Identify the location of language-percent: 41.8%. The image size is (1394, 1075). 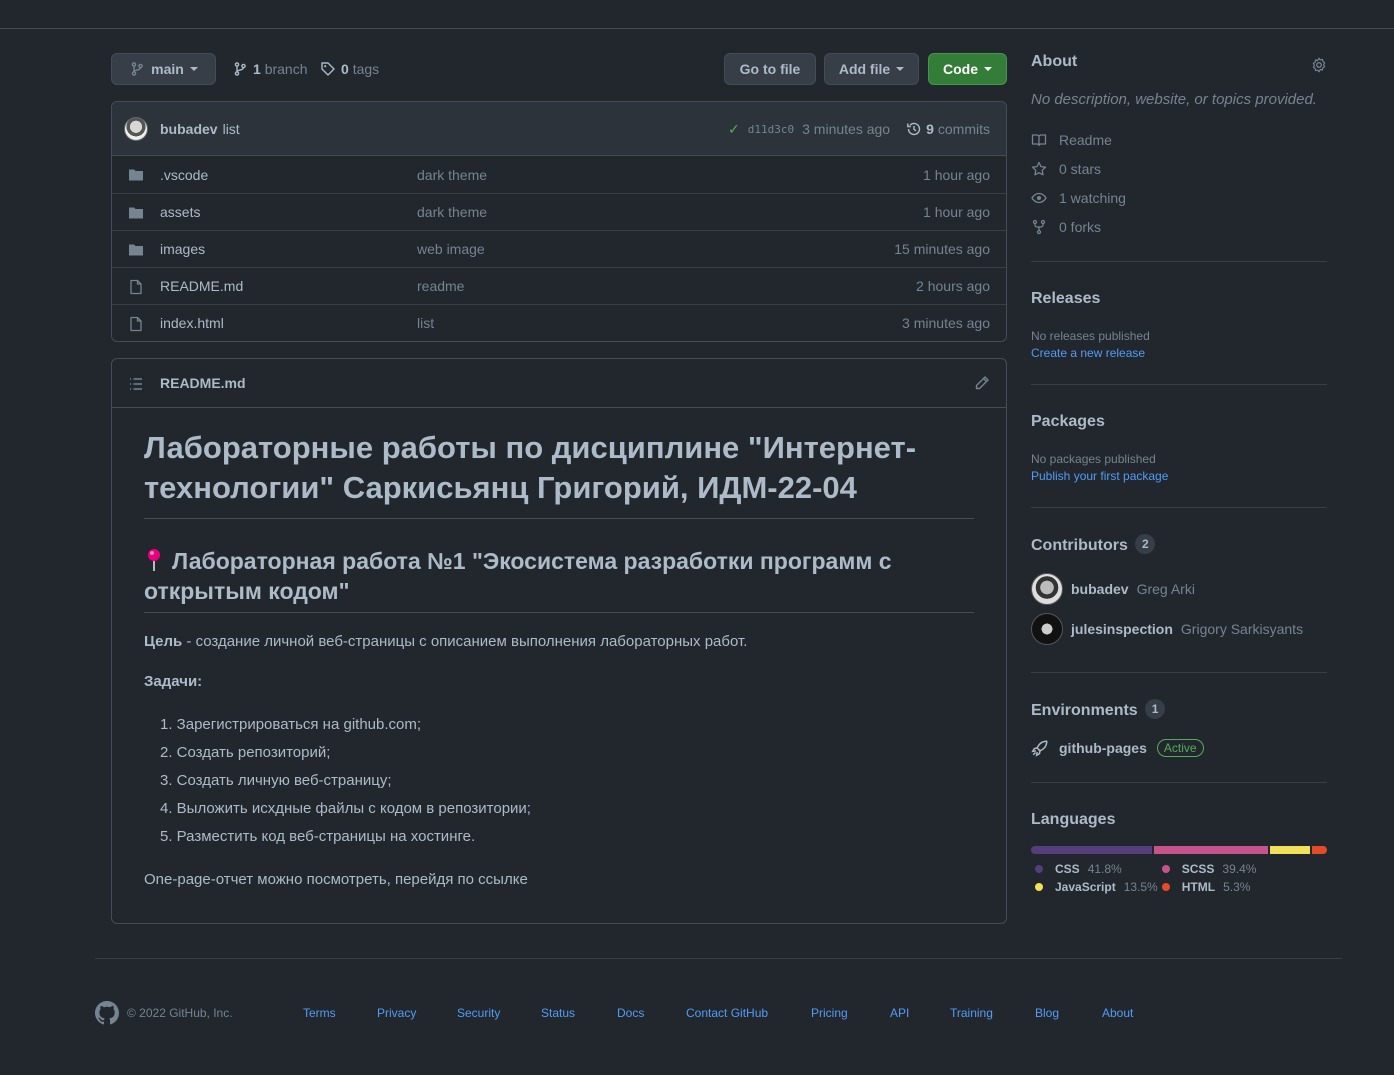
(1104, 869).